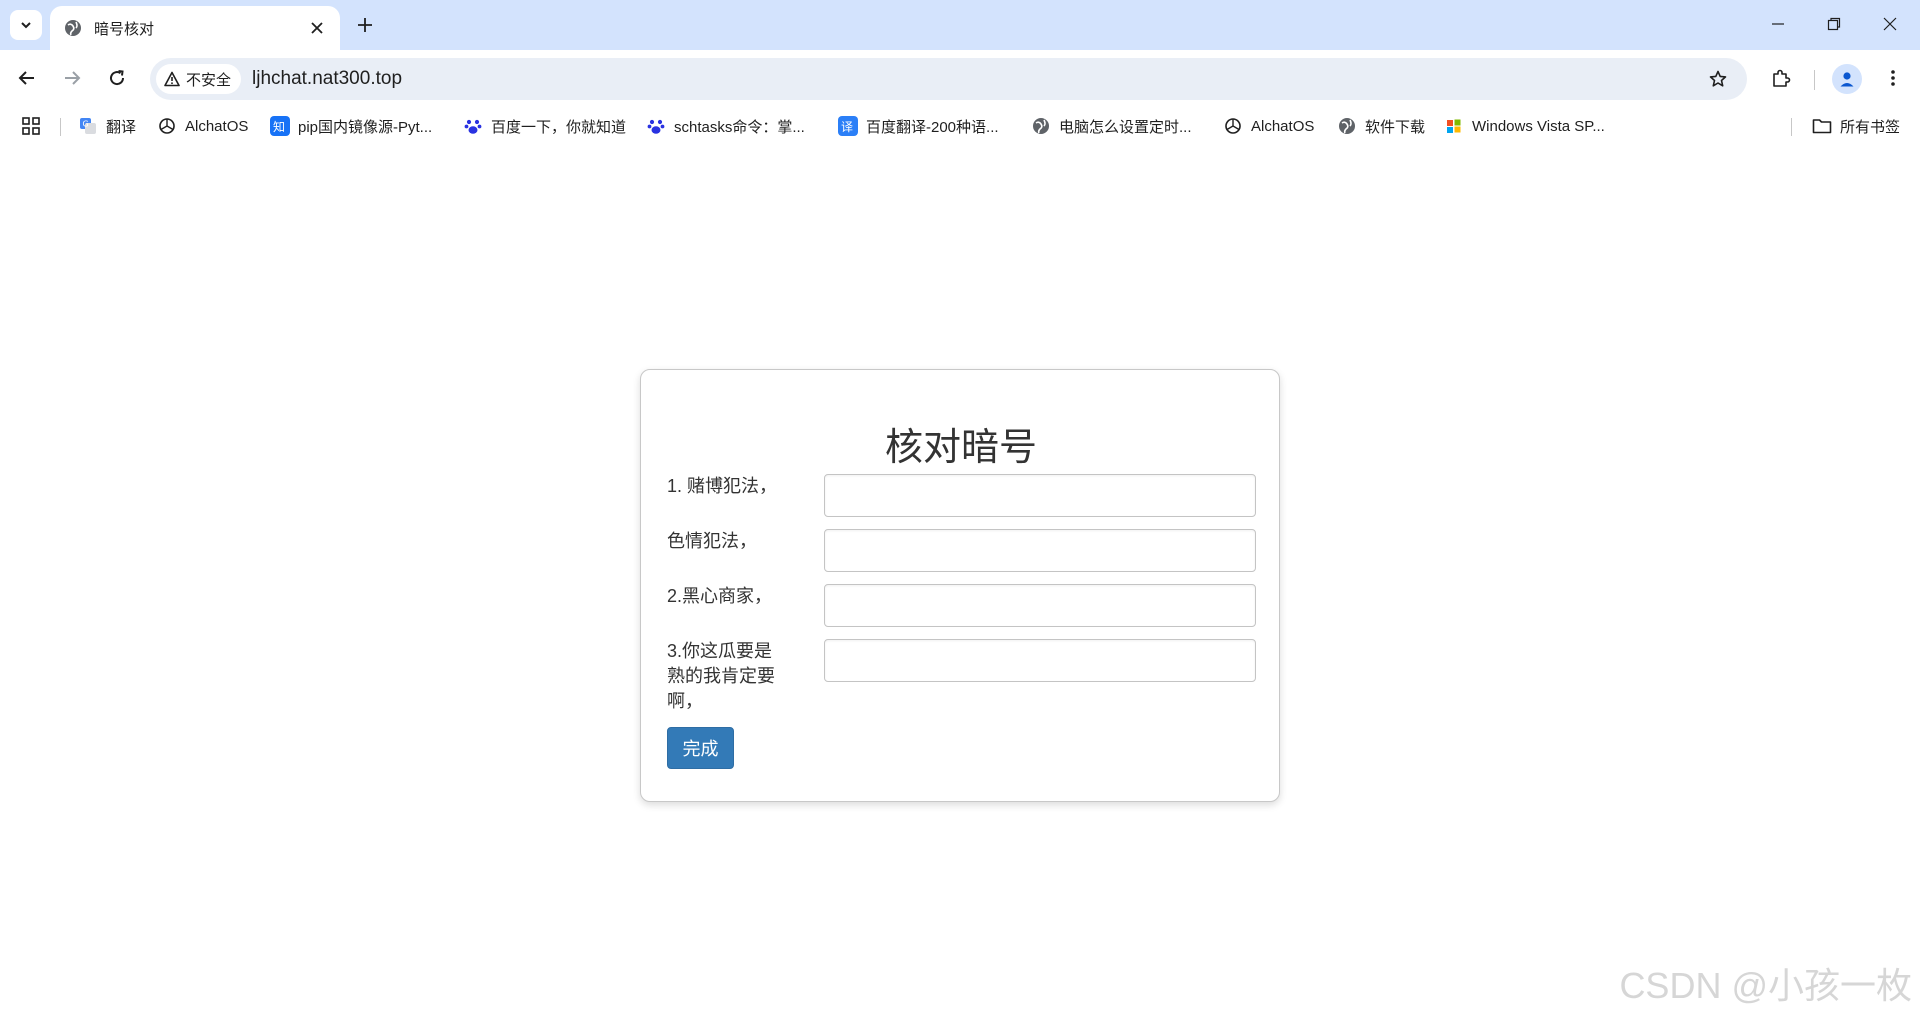  I want to click on google-translate-icon: G, so click(88, 126).